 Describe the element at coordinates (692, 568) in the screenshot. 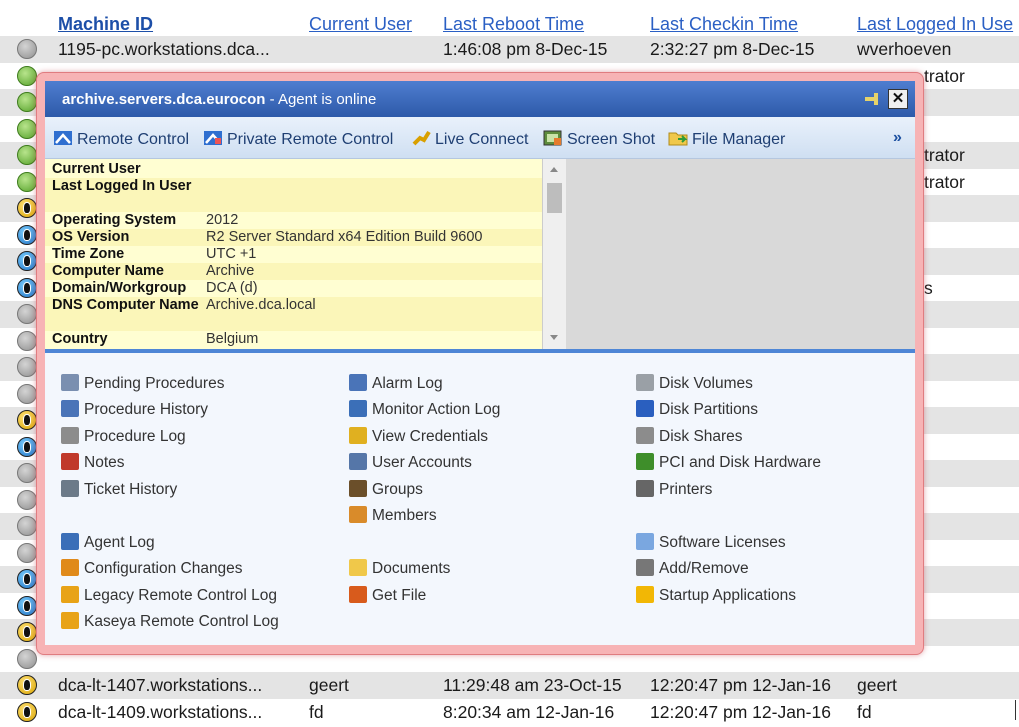

I see `link-add-remove: Add/Remove` at that location.